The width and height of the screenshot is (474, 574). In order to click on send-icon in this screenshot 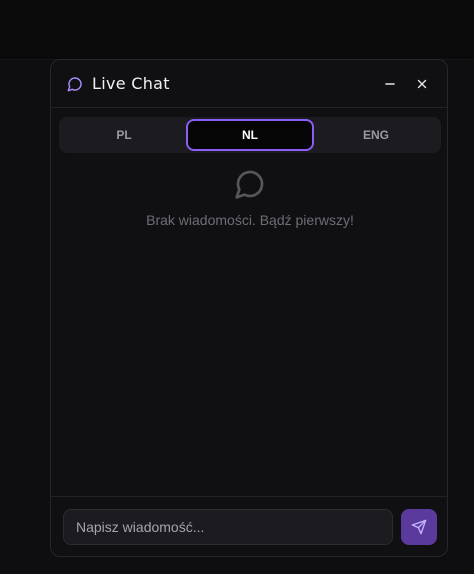, I will do `click(419, 527)`.